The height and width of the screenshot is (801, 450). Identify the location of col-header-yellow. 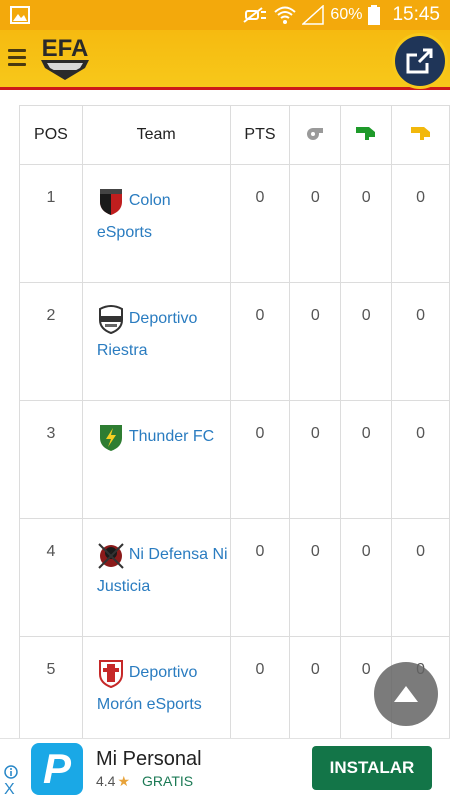
(420, 135).